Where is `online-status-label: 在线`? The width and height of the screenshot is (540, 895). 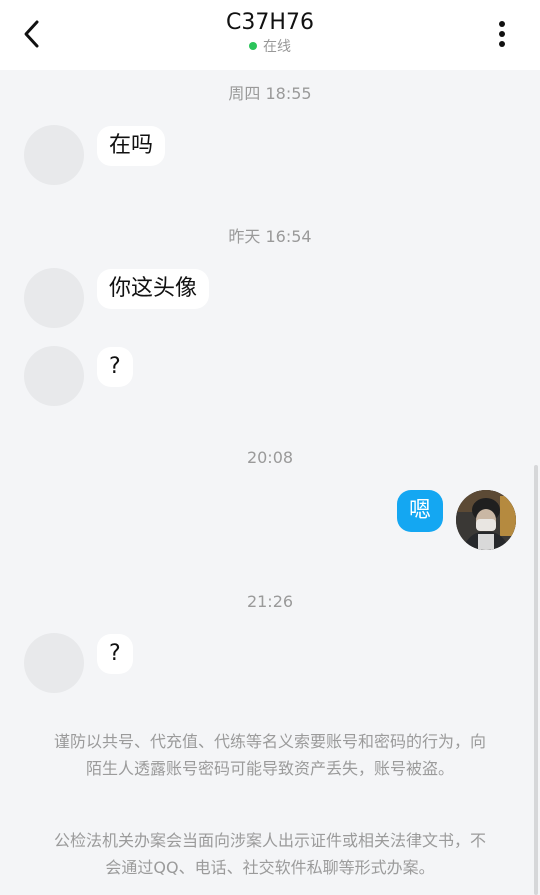
online-status-label: 在线 is located at coordinates (277, 47).